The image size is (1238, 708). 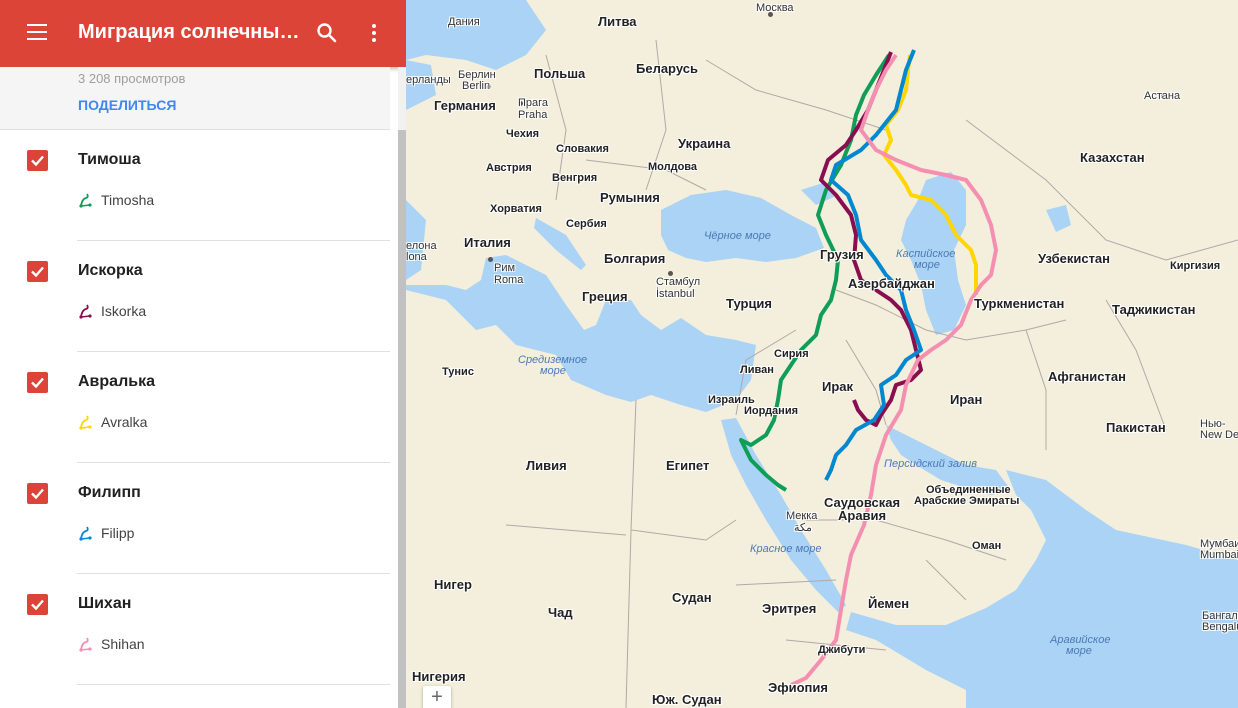 I want to click on label-serbiya: Сербия, so click(x=586, y=224).